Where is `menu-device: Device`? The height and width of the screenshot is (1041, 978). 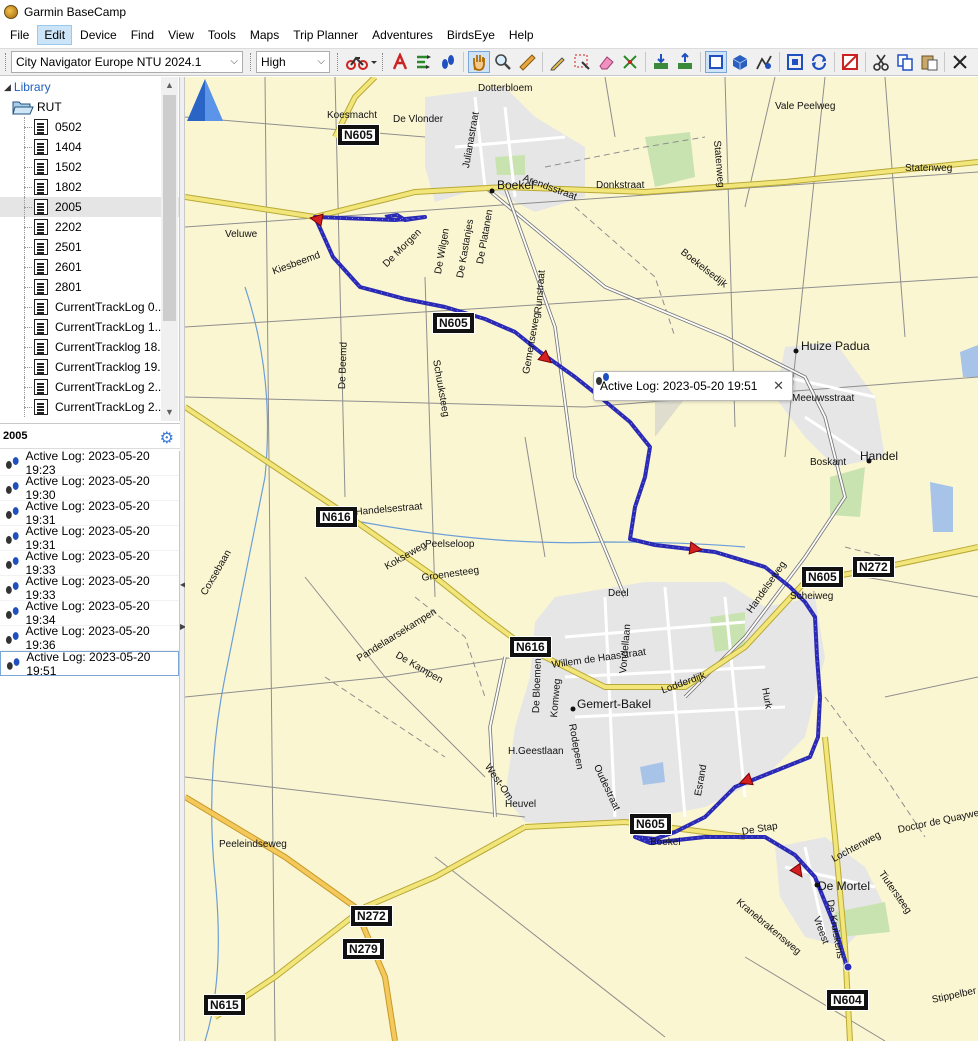
menu-device: Device is located at coordinates (98, 35).